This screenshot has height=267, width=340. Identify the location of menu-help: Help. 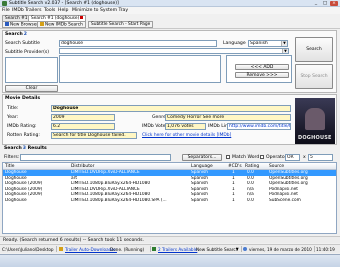
(63, 10).